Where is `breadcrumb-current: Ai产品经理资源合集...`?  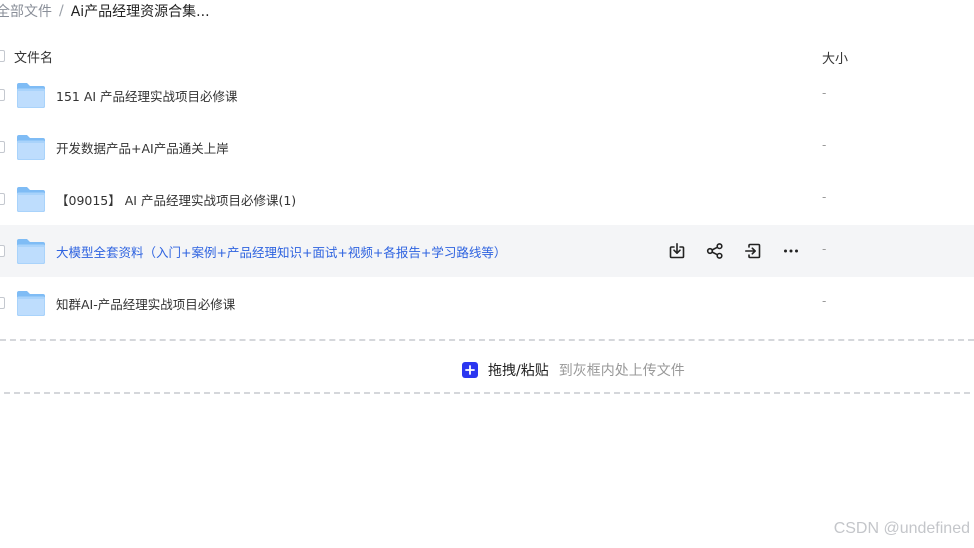
breadcrumb-current: Ai产品经理资源合集... is located at coordinates (140, 12).